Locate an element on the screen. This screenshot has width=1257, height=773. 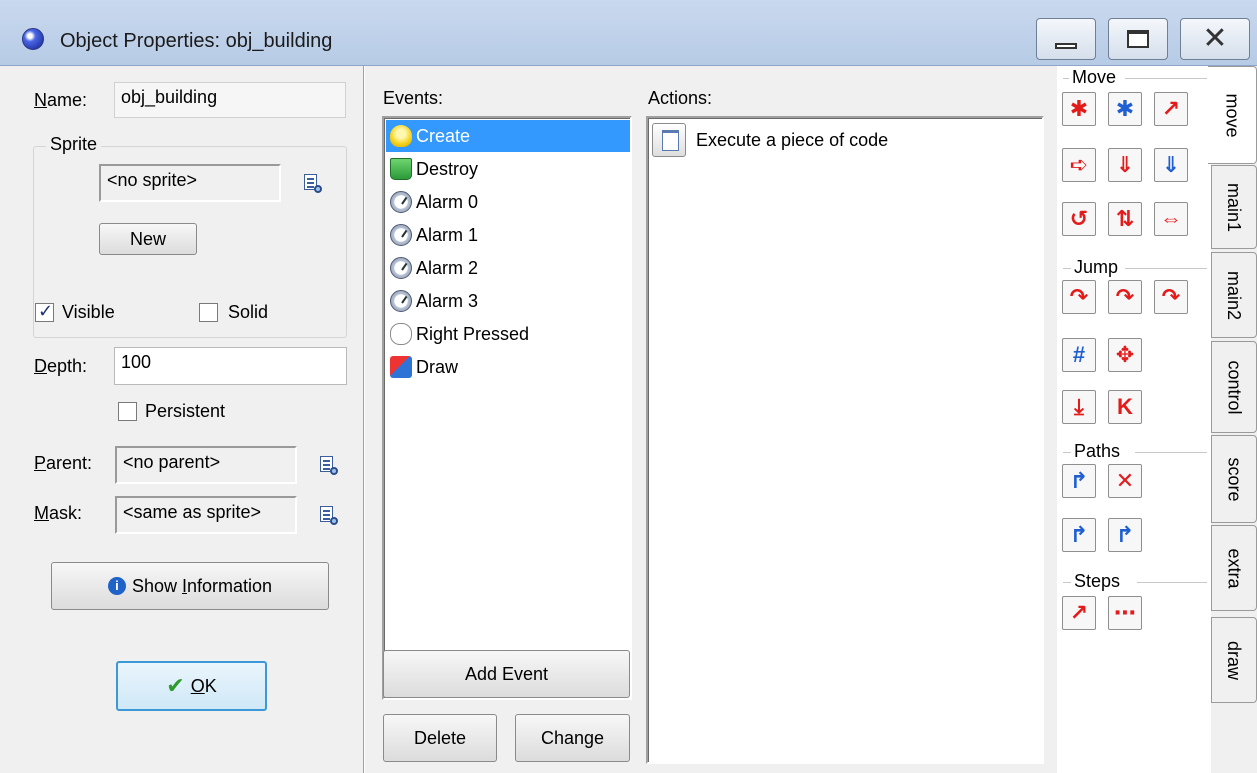
visible-checkbox is located at coordinates (44, 311).